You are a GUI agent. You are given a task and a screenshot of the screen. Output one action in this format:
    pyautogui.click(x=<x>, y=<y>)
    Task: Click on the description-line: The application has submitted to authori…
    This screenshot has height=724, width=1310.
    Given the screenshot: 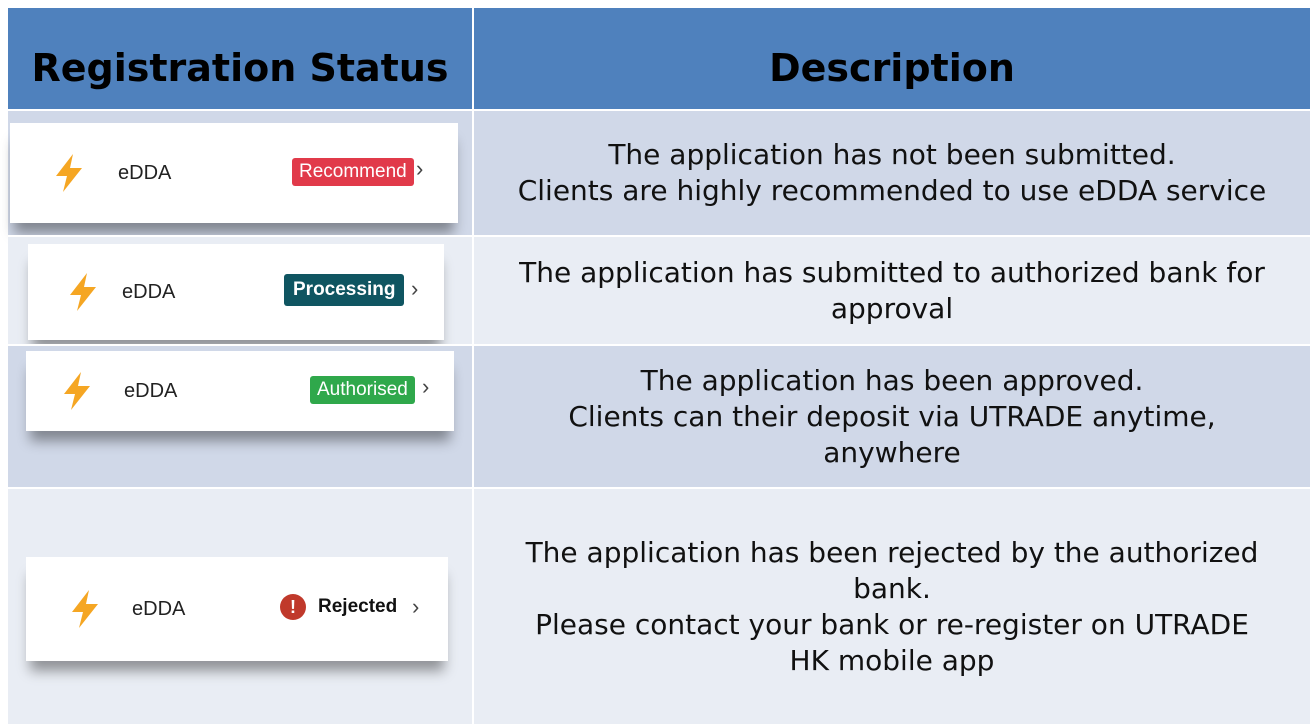 What is the action you would take?
    pyautogui.click(x=892, y=272)
    